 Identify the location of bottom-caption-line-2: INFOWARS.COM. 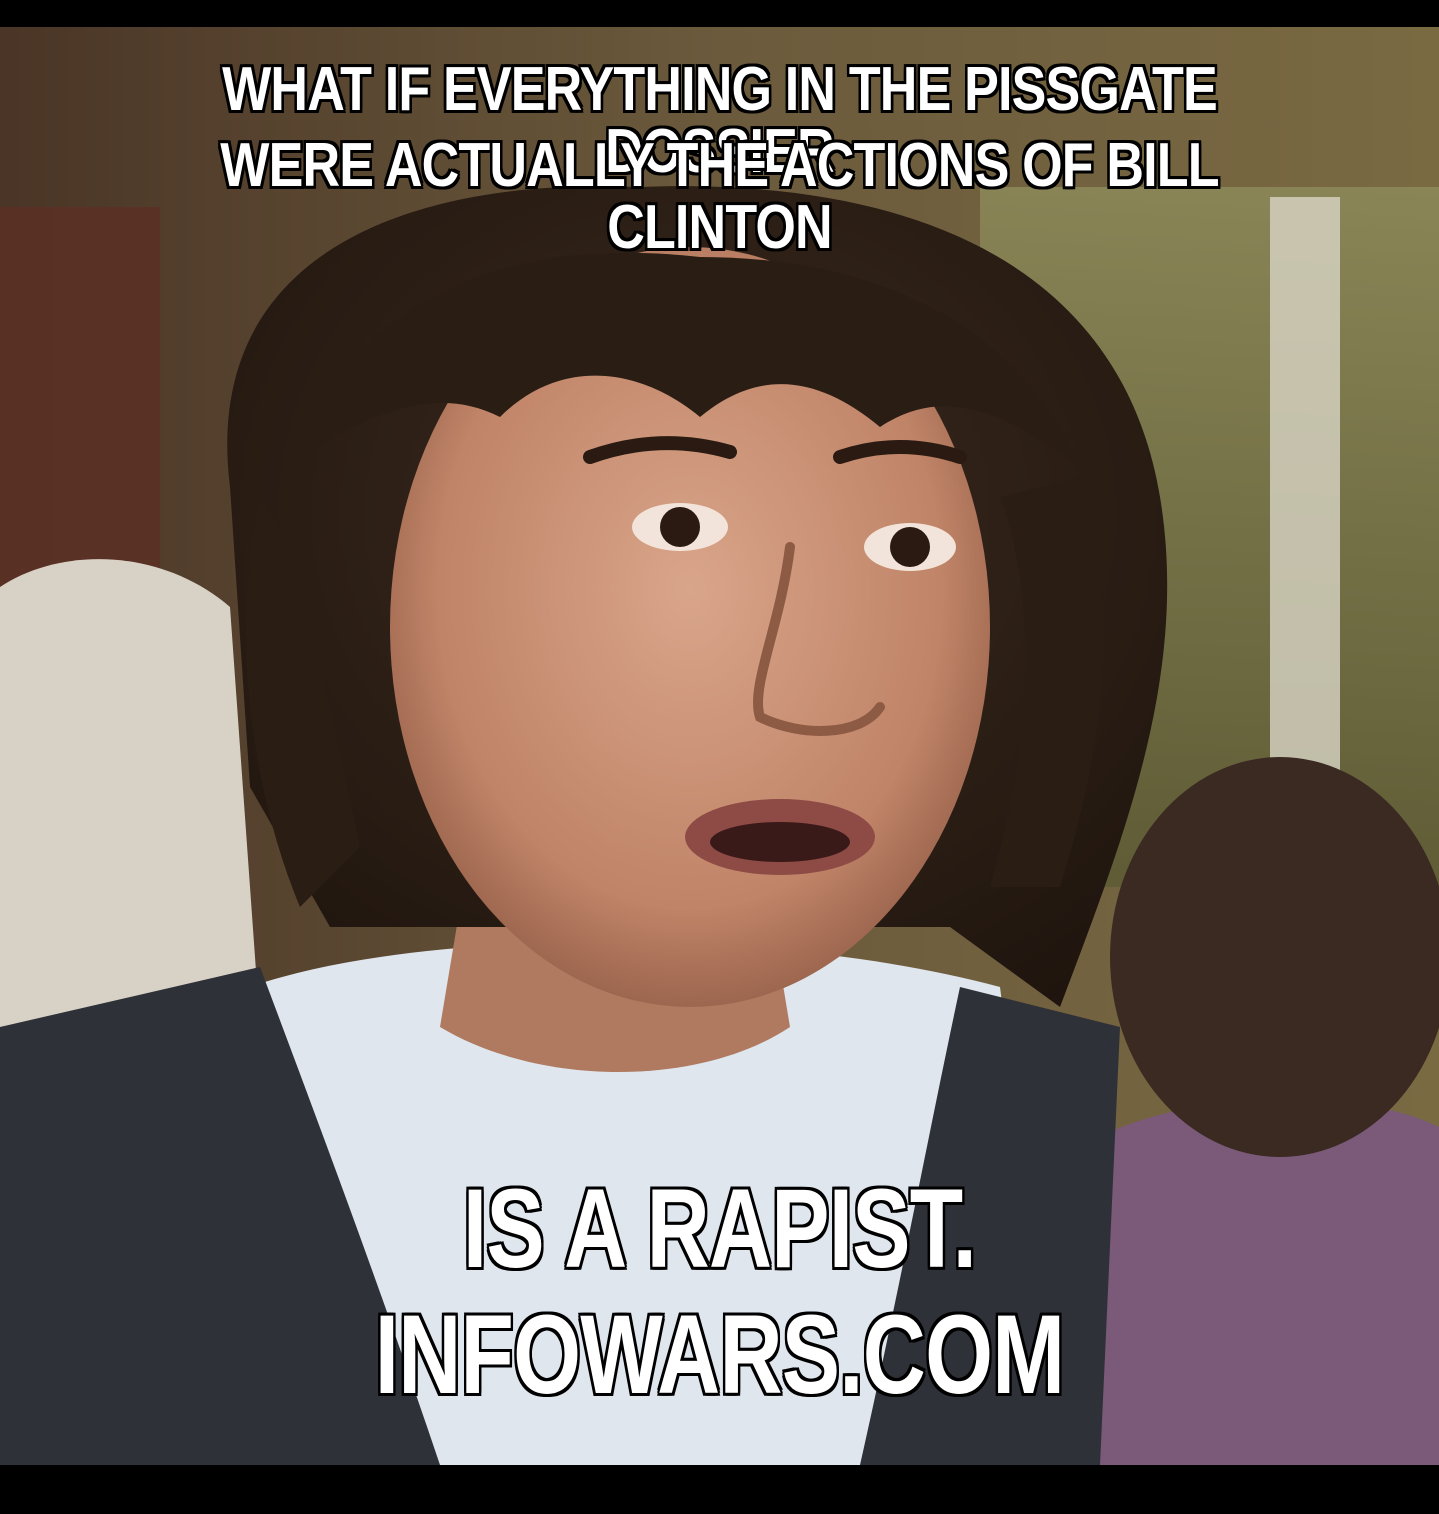
(720, 1354).